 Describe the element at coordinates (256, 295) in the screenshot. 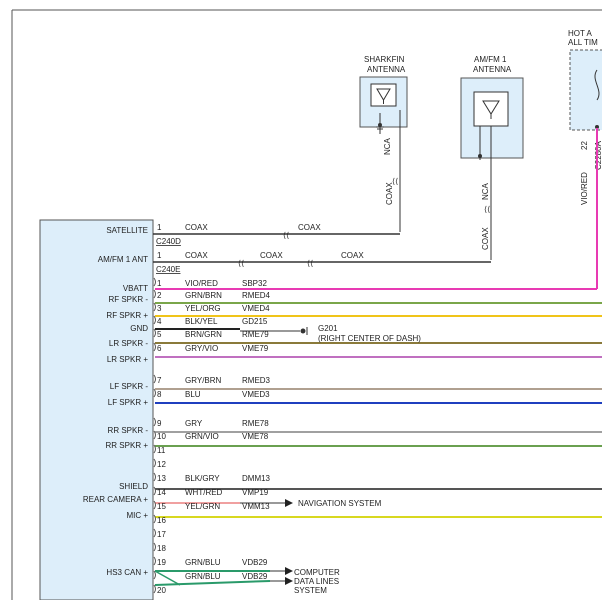

I see `circuit-id: RMED4` at that location.